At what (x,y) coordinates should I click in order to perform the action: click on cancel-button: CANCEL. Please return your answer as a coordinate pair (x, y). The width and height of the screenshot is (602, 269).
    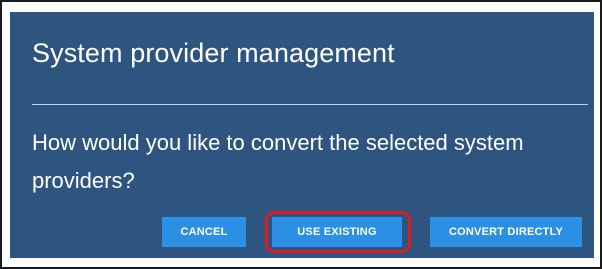
    Looking at the image, I should click on (204, 232).